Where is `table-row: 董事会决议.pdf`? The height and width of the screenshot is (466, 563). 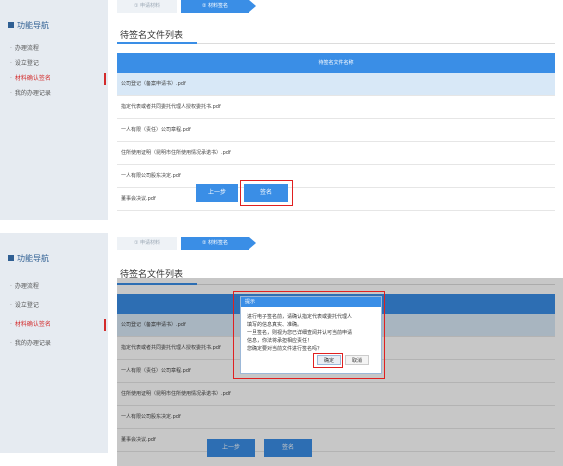
table-row: 董事会决议.pdf is located at coordinates (336, 199).